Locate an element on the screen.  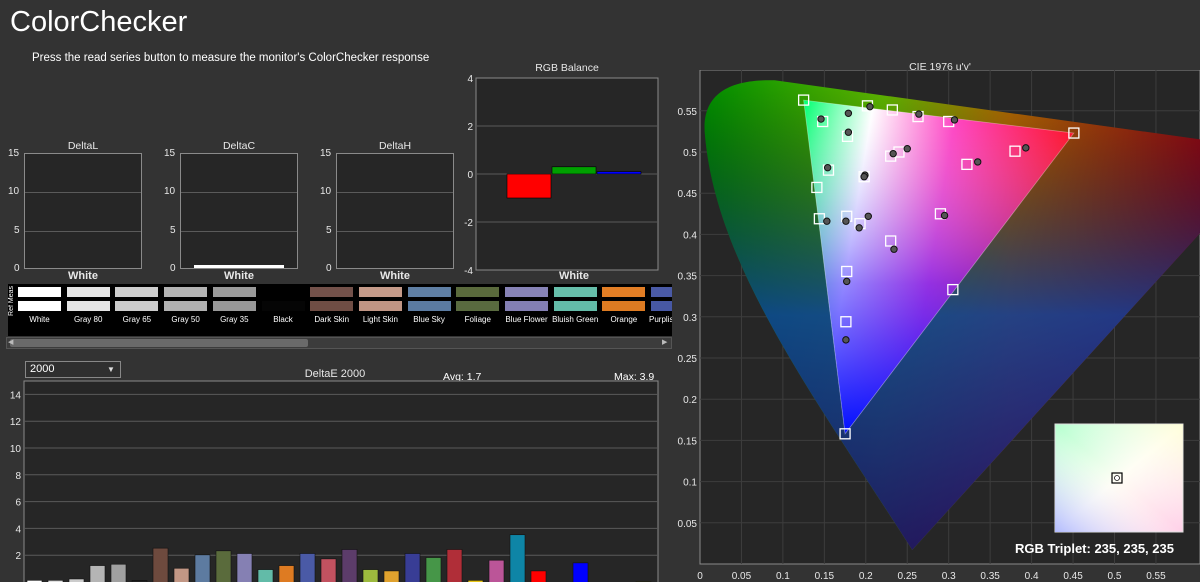
rgb-tick-label: -4 is located at coordinates (468, 270).